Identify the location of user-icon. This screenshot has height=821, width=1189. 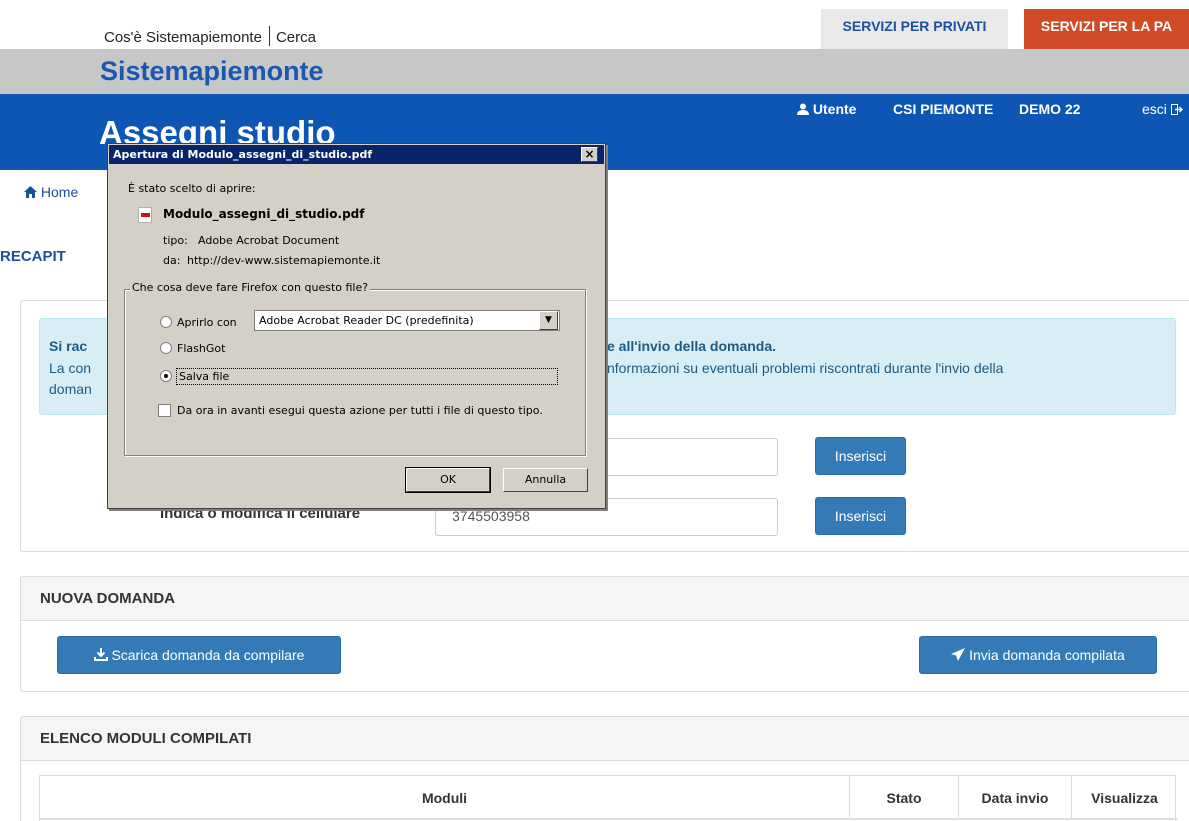
(803, 109).